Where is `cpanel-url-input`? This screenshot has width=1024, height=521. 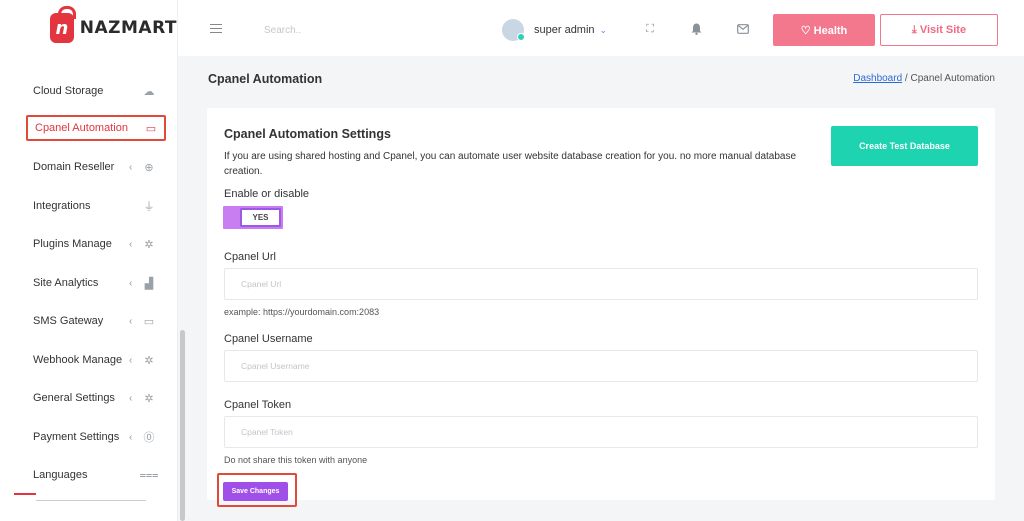
cpanel-url-input is located at coordinates (601, 284).